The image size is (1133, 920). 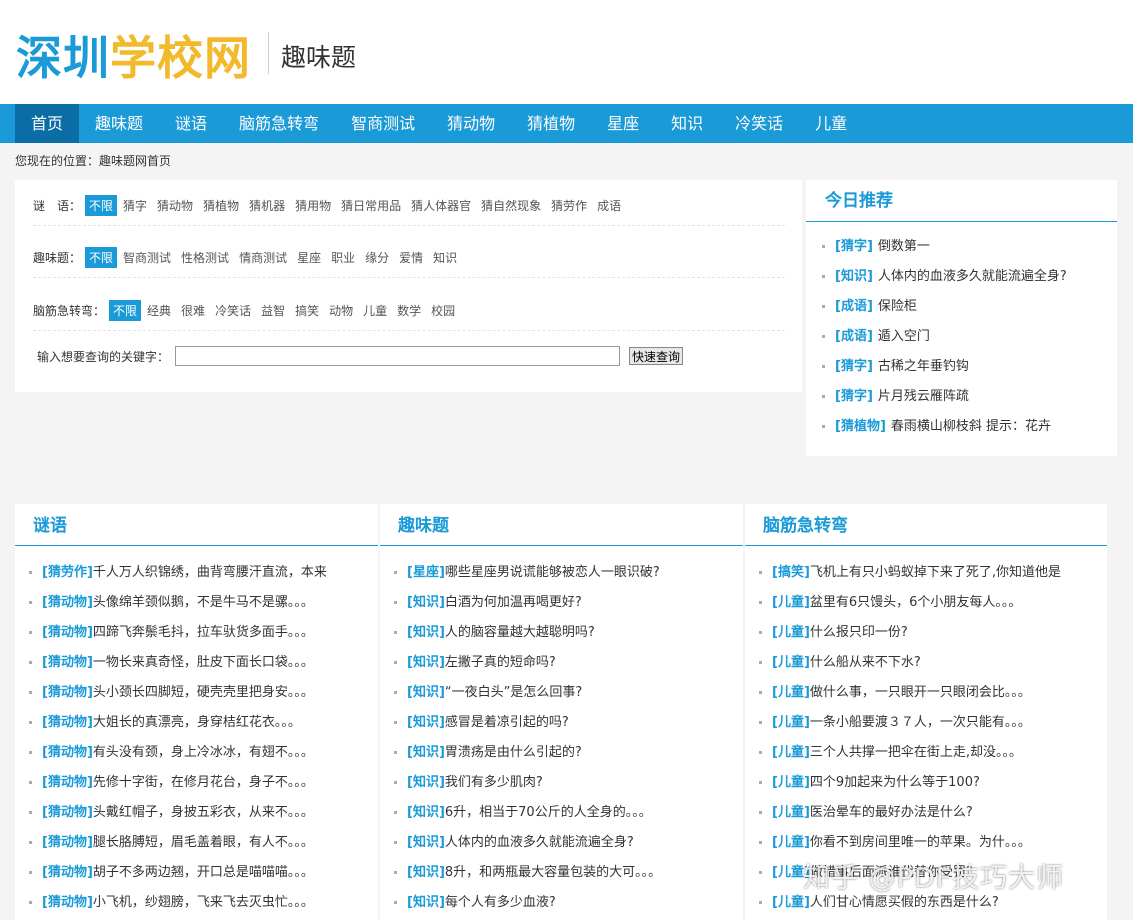 What do you see at coordinates (398, 356) in the screenshot?
I see `search-input` at bounding box center [398, 356].